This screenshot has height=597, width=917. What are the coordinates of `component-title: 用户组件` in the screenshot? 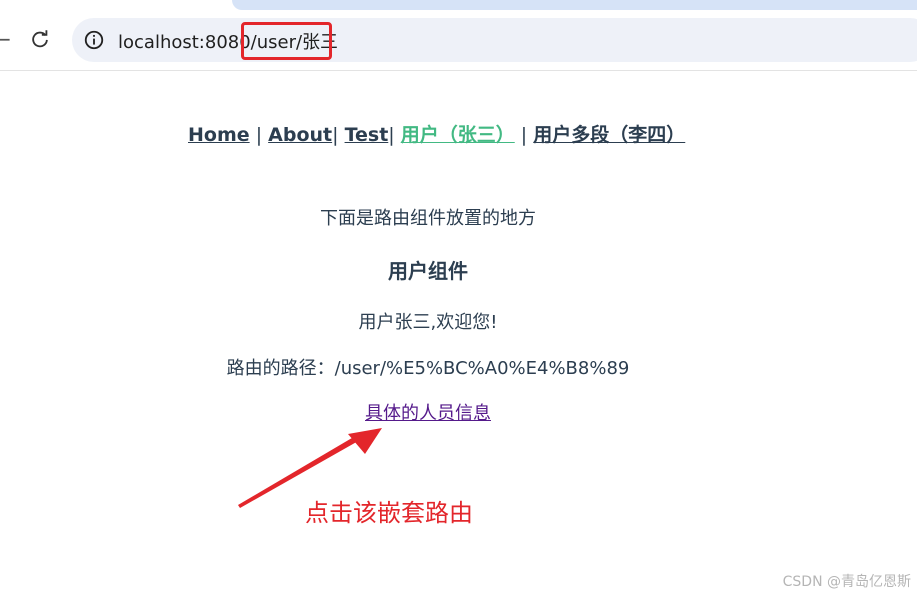 It's located at (428, 271).